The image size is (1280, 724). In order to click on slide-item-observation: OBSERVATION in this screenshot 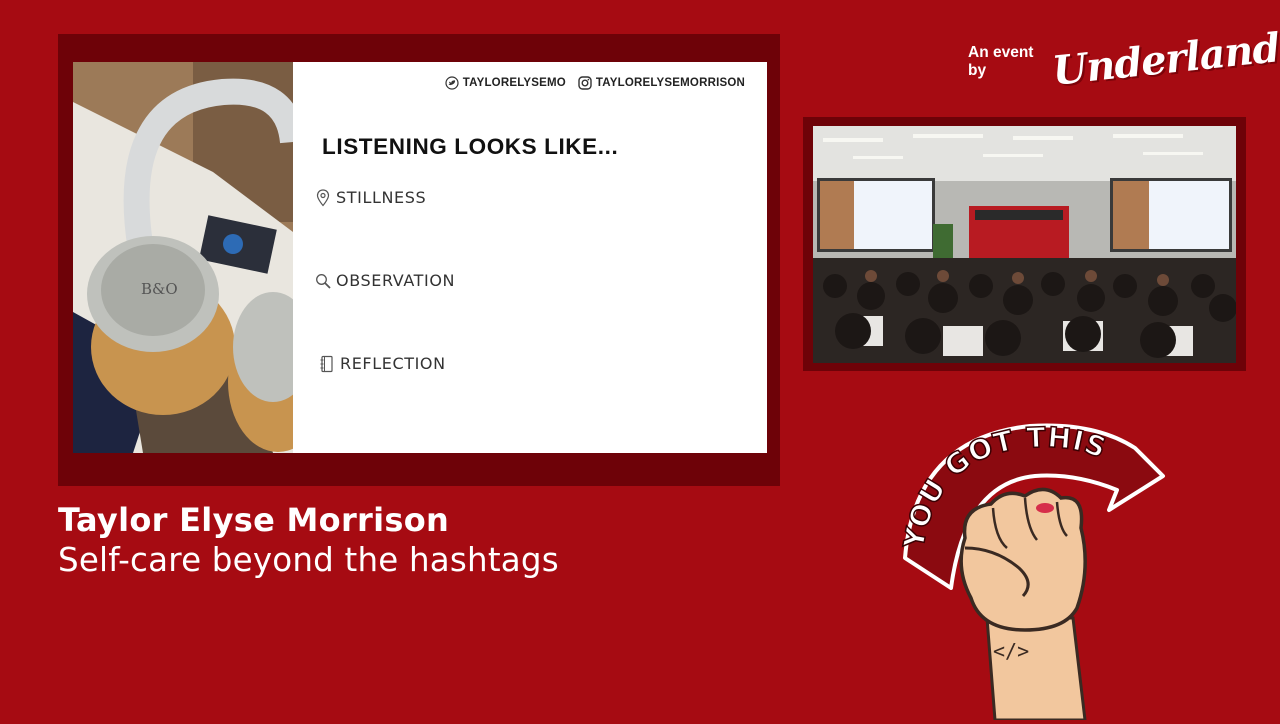, I will do `click(385, 280)`.